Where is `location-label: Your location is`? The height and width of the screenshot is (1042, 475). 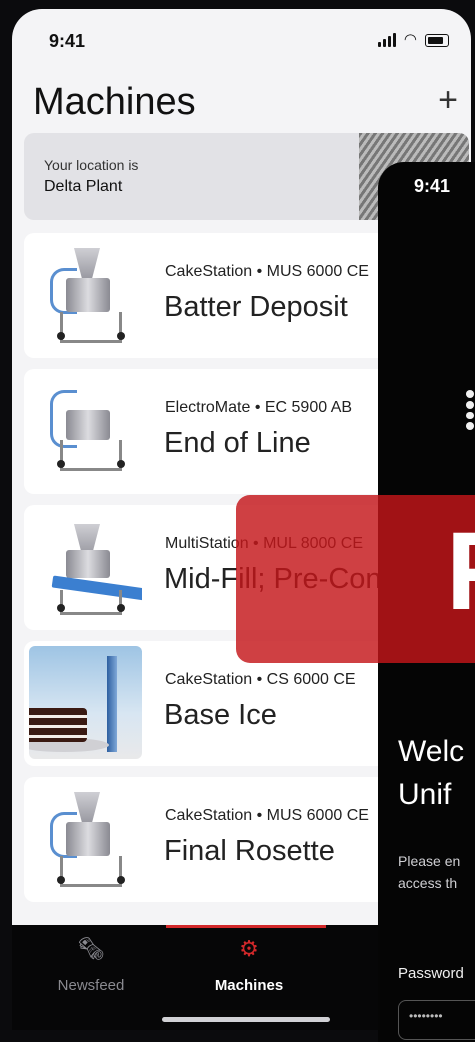 location-label: Your location is is located at coordinates (91, 165).